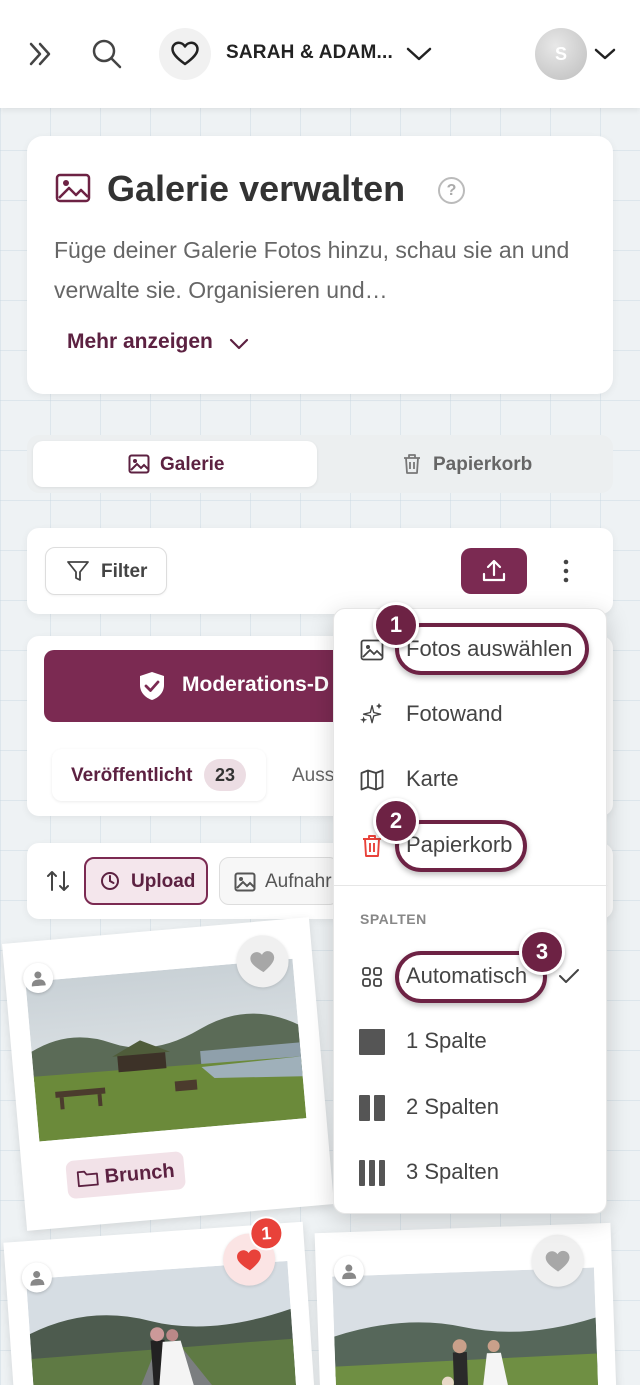 Image resolution: width=640 pixels, height=1385 pixels. What do you see at coordinates (452, 1107) in the screenshot?
I see `menu-item-label: 2 Spalten` at bounding box center [452, 1107].